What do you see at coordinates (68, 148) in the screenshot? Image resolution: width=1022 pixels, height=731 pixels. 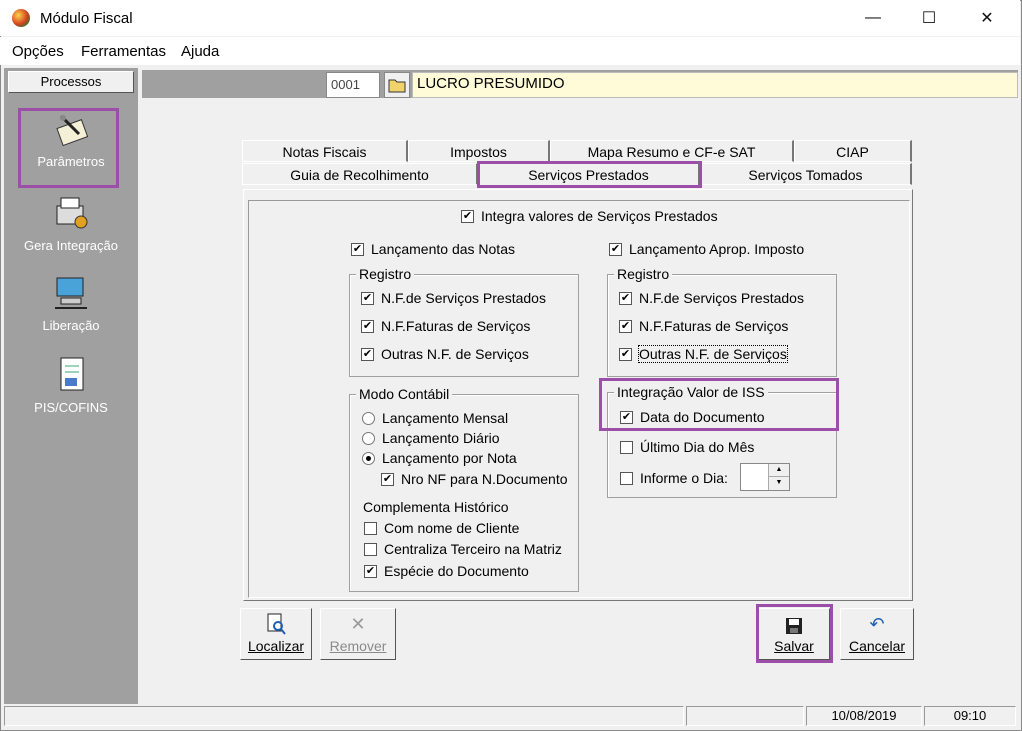 I see `highlight-parametros` at bounding box center [68, 148].